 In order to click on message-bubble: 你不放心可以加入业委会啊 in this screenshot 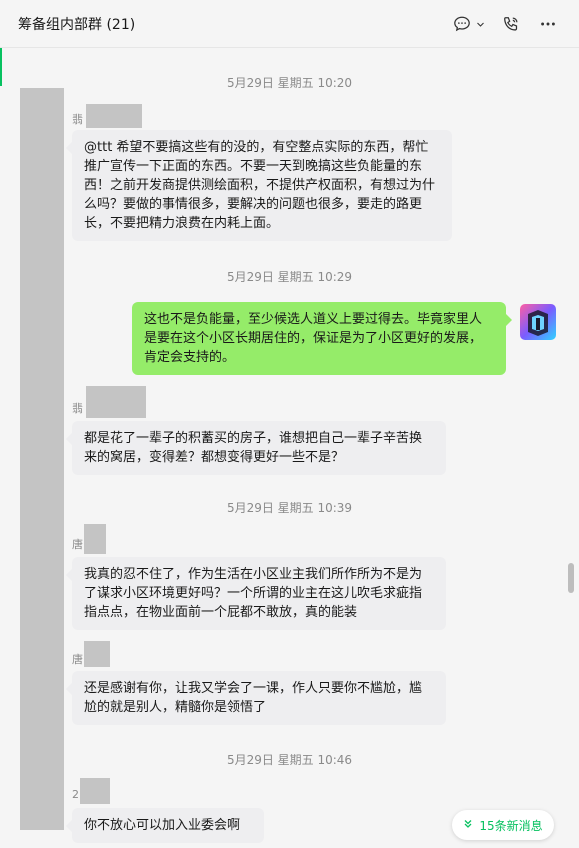, I will do `click(165, 825)`.